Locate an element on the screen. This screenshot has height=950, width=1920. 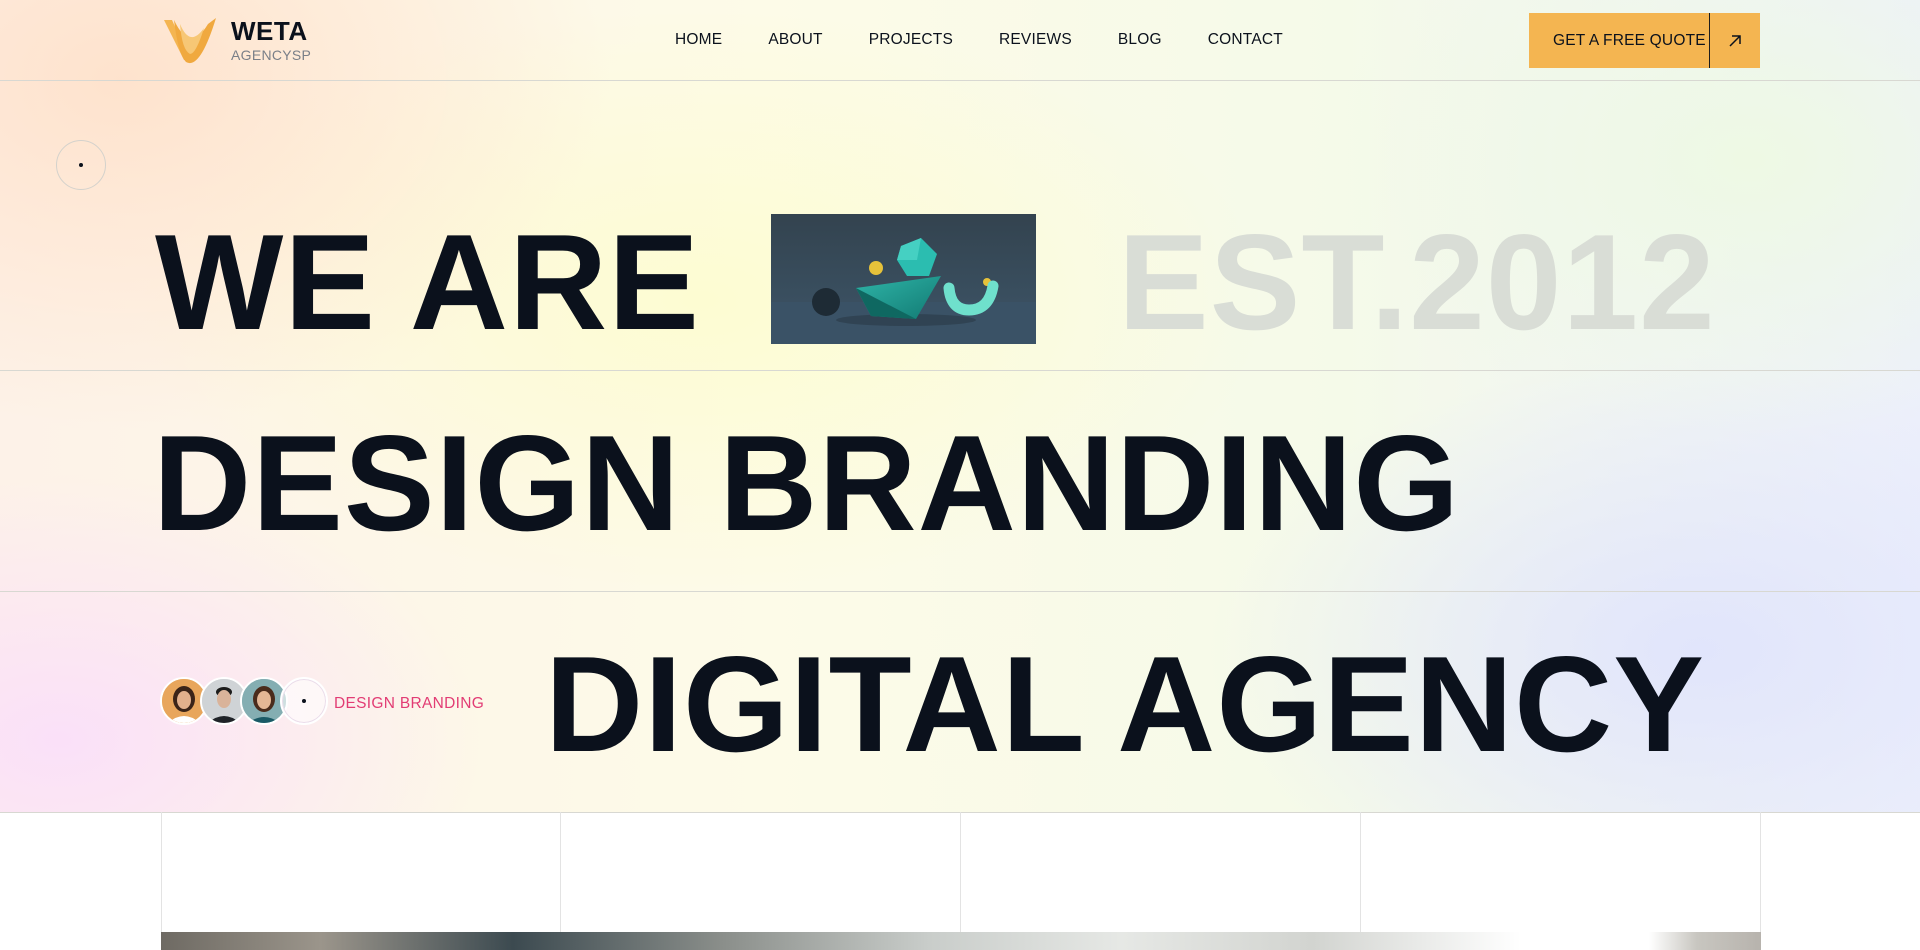
team-avatars is located at coordinates (244, 701).